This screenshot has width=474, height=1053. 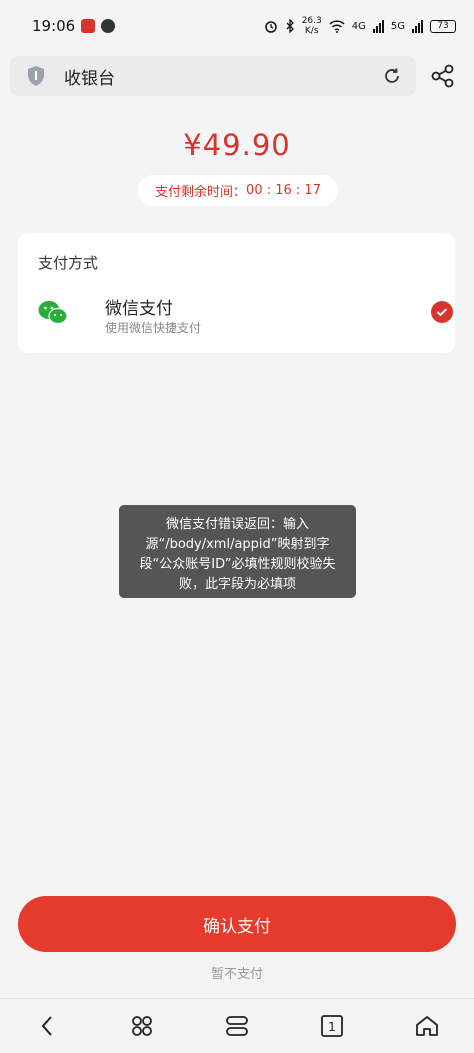 I want to click on skip-payment-link: 暂不支付, so click(x=237, y=972).